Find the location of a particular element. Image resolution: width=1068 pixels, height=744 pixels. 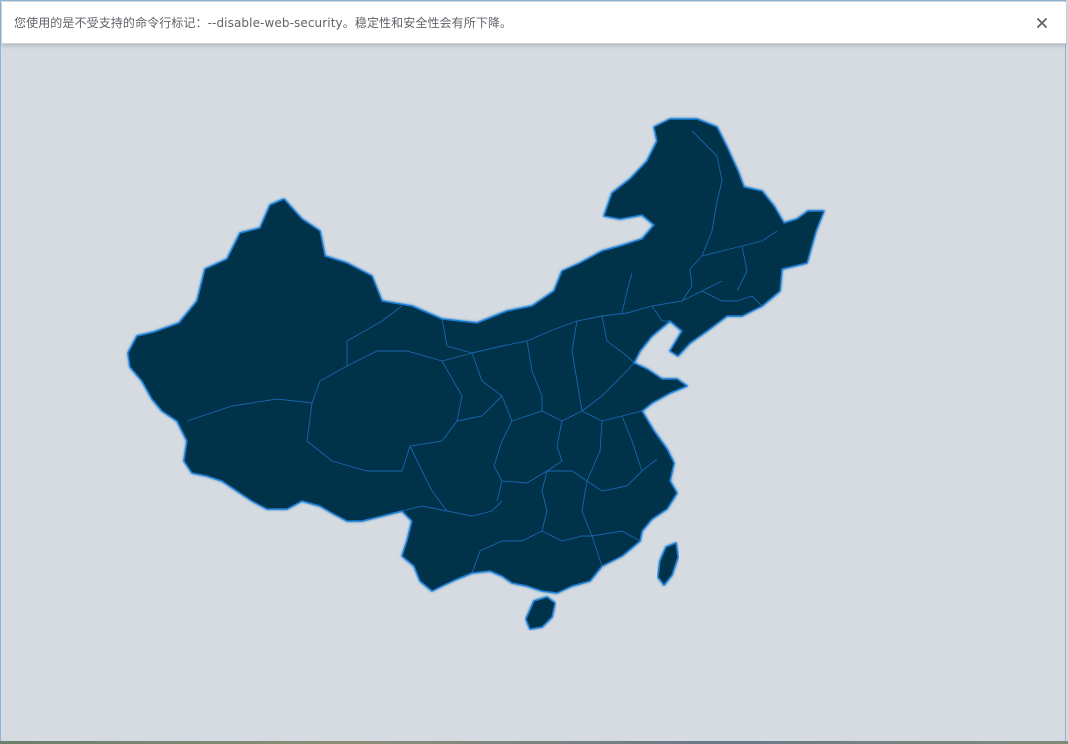

close-icon is located at coordinates (1042, 23).